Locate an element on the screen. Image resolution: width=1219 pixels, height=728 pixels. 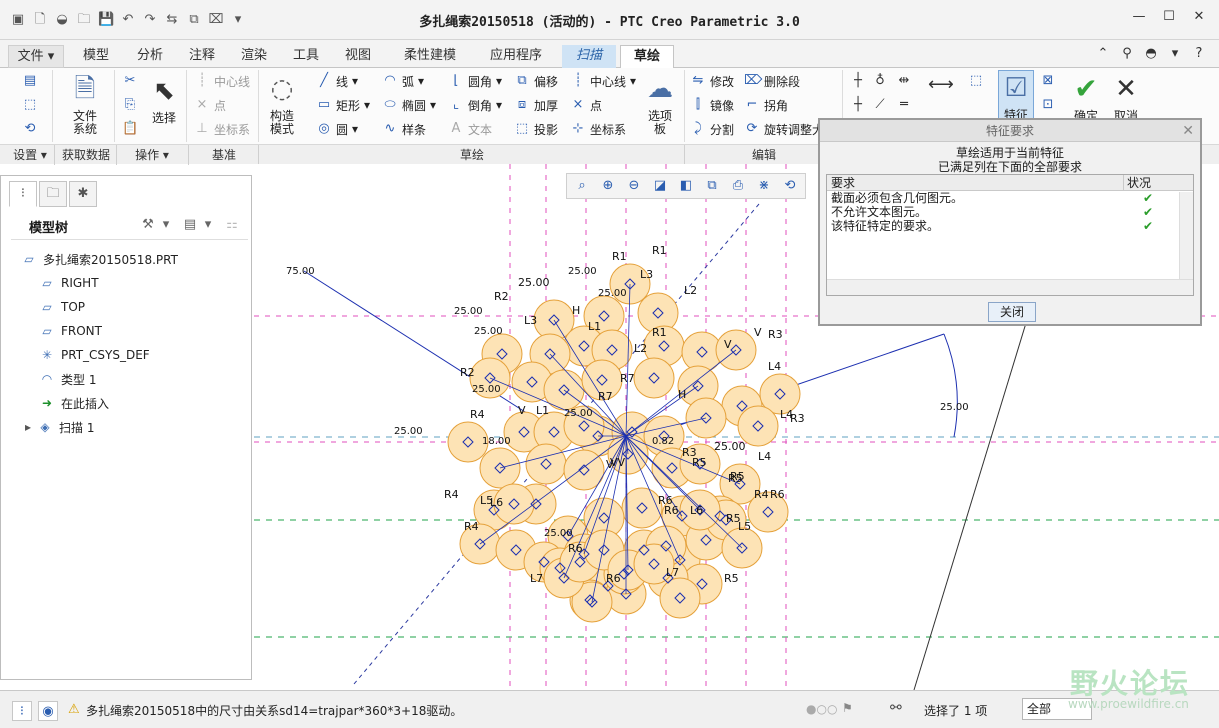
equal-constraint-button: ═ is located at coordinates (904, 105).